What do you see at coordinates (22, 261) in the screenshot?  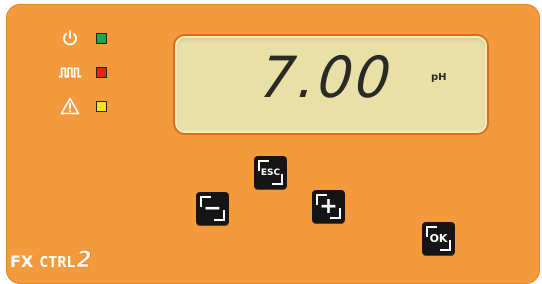 I see `brand-fx: FX` at bounding box center [22, 261].